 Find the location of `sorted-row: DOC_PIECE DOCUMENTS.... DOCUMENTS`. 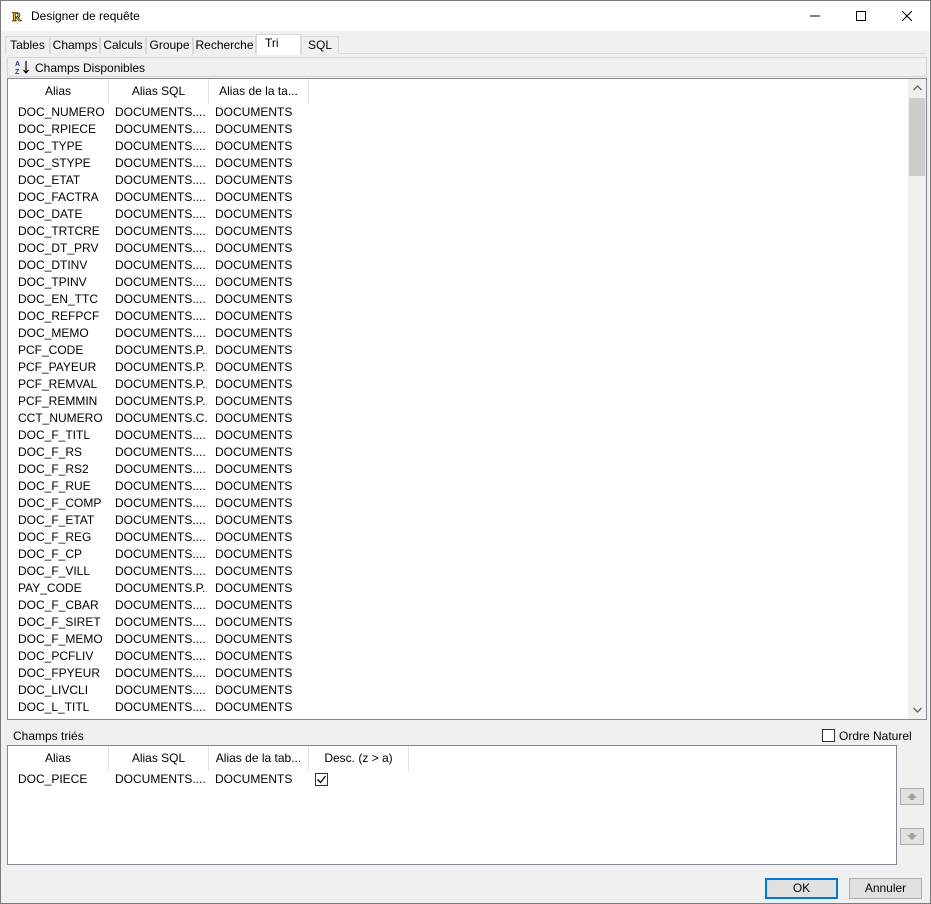

sorted-row: DOC_PIECE DOCUMENTS.... DOCUMENTS is located at coordinates (452, 779).